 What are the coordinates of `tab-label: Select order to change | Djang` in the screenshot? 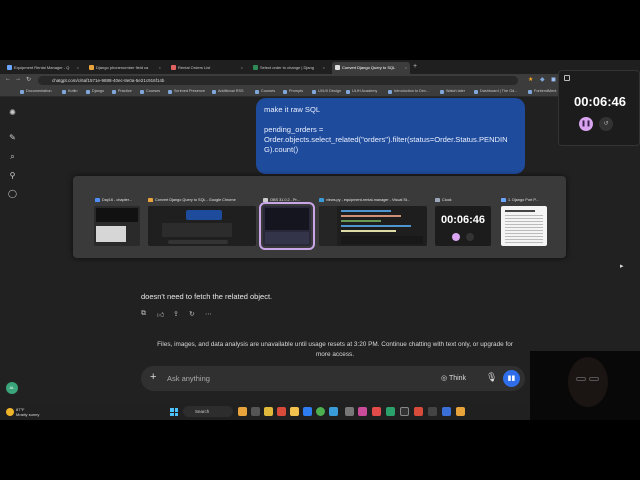 It's located at (287, 67).